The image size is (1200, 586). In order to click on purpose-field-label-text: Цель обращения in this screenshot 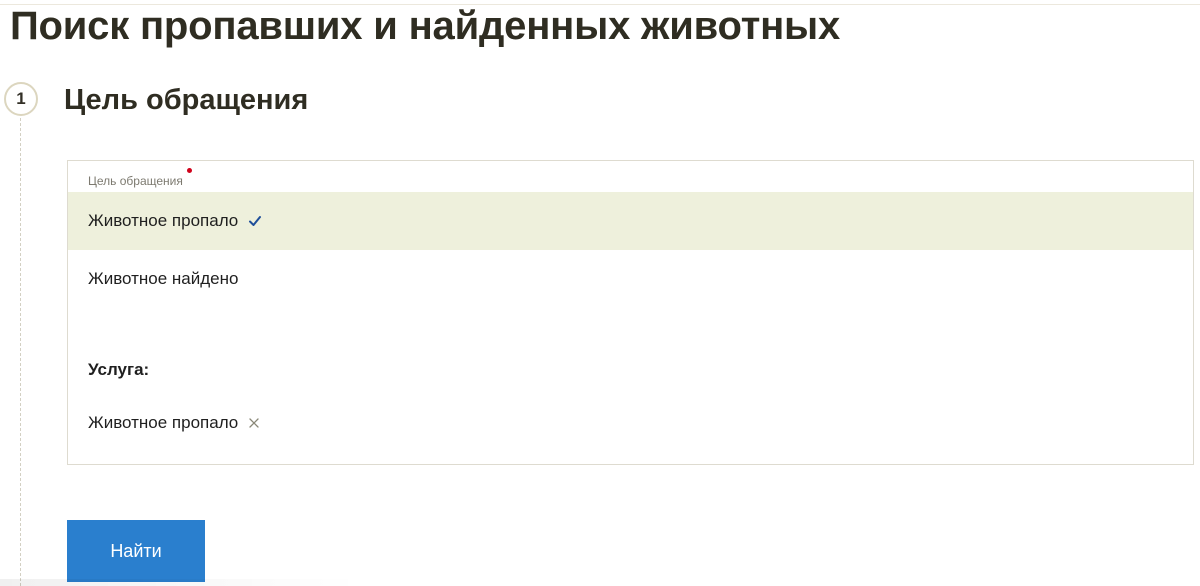, I will do `click(135, 181)`.